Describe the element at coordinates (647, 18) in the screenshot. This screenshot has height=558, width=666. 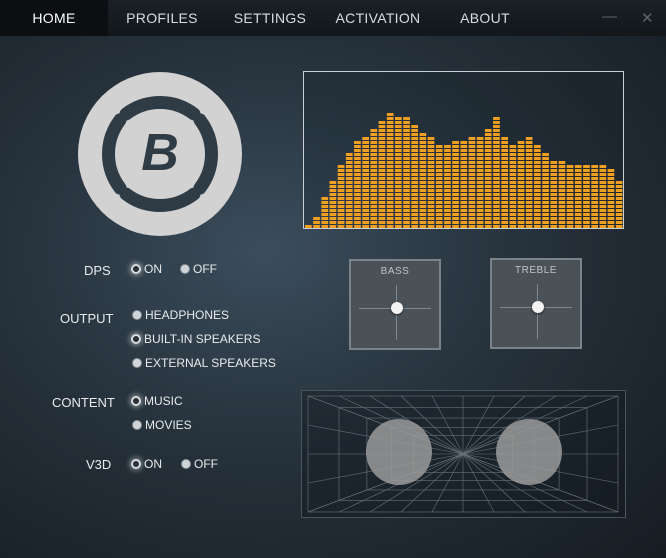
I see `close-button: ✕` at that location.